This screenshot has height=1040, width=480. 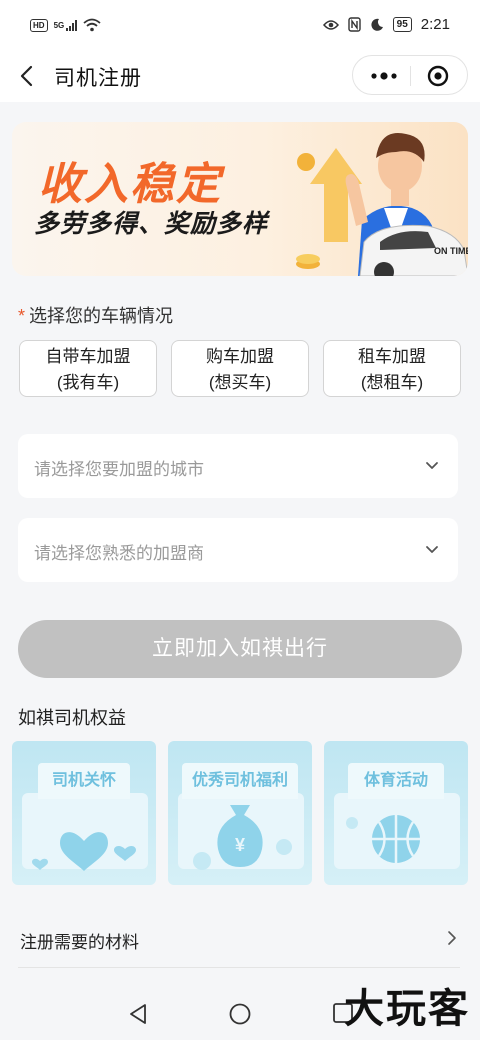 What do you see at coordinates (240, 77) in the screenshot?
I see `nav-bar: 司机注册` at bounding box center [240, 77].